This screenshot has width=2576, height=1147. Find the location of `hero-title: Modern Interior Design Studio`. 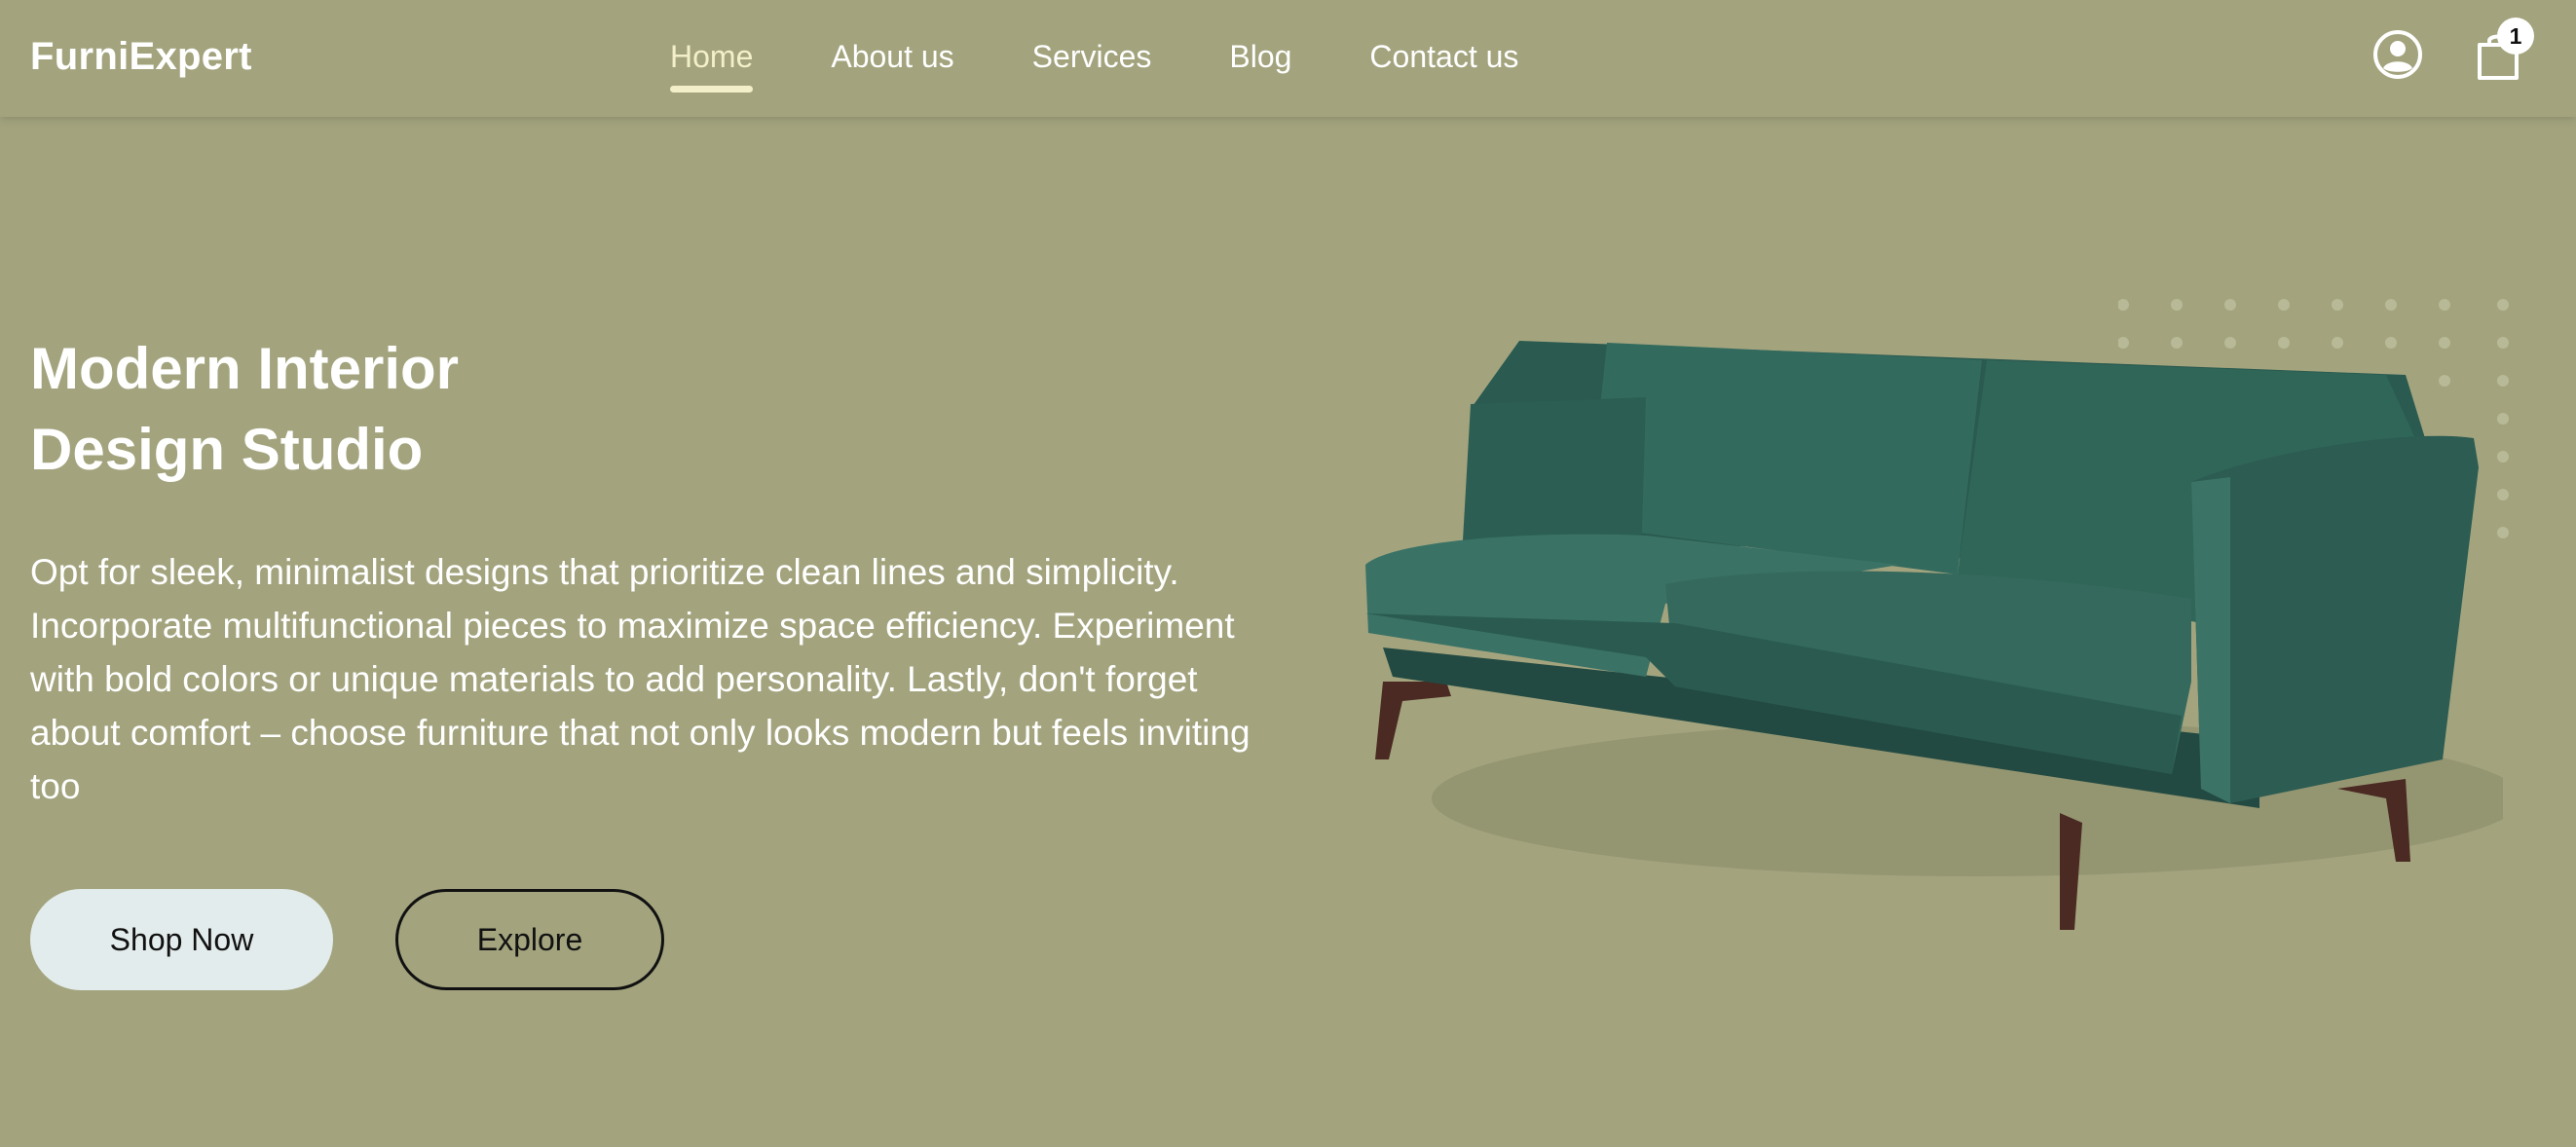

hero-title: Modern Interior Design Studio is located at coordinates (244, 409).